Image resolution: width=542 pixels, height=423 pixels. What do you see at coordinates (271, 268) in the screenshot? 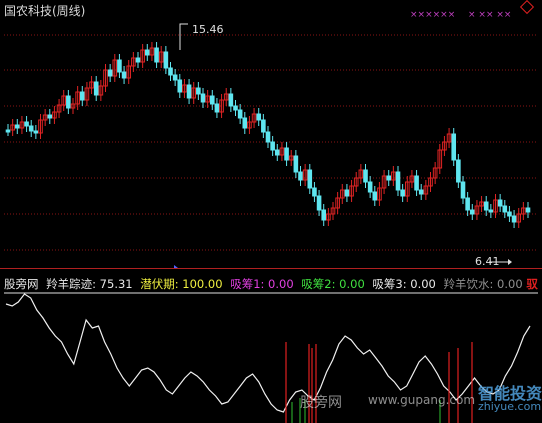
I see `pane-divider` at bounding box center [271, 268].